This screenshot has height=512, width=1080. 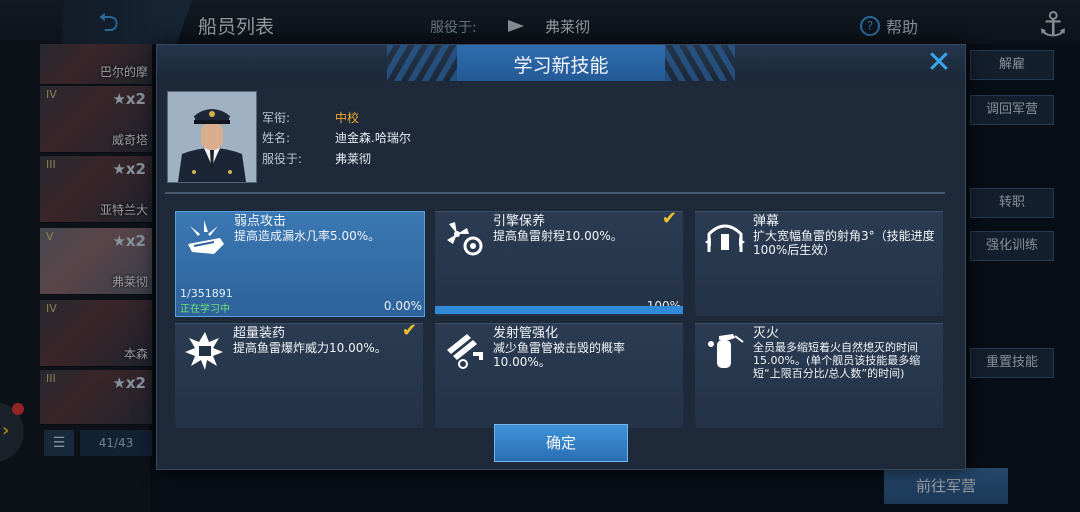 I want to click on skill-progress-fill, so click(x=559, y=310).